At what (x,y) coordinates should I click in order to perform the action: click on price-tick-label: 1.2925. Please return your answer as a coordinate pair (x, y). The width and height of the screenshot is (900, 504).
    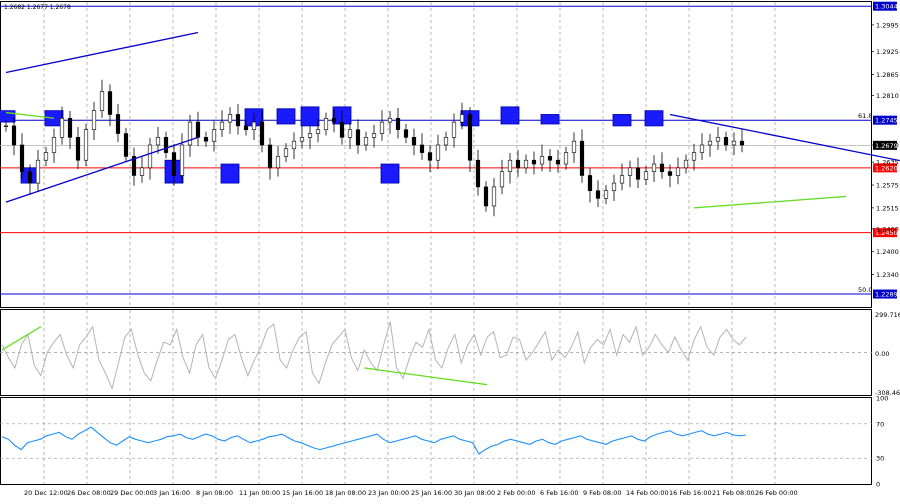
    Looking at the image, I should click on (887, 52).